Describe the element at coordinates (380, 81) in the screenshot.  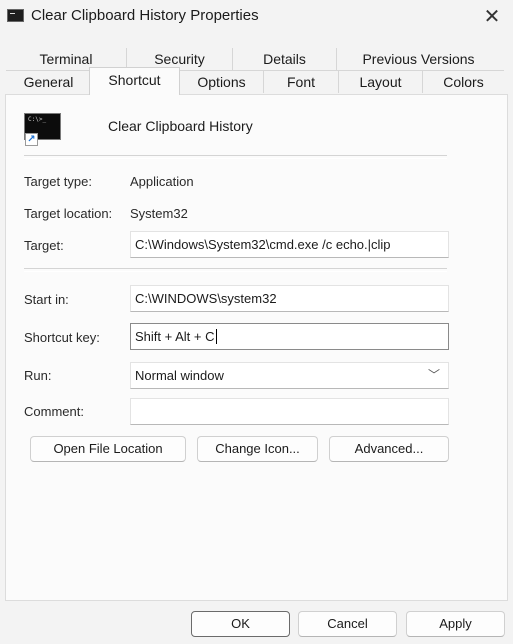
I see `tab-layout: Layout` at that location.